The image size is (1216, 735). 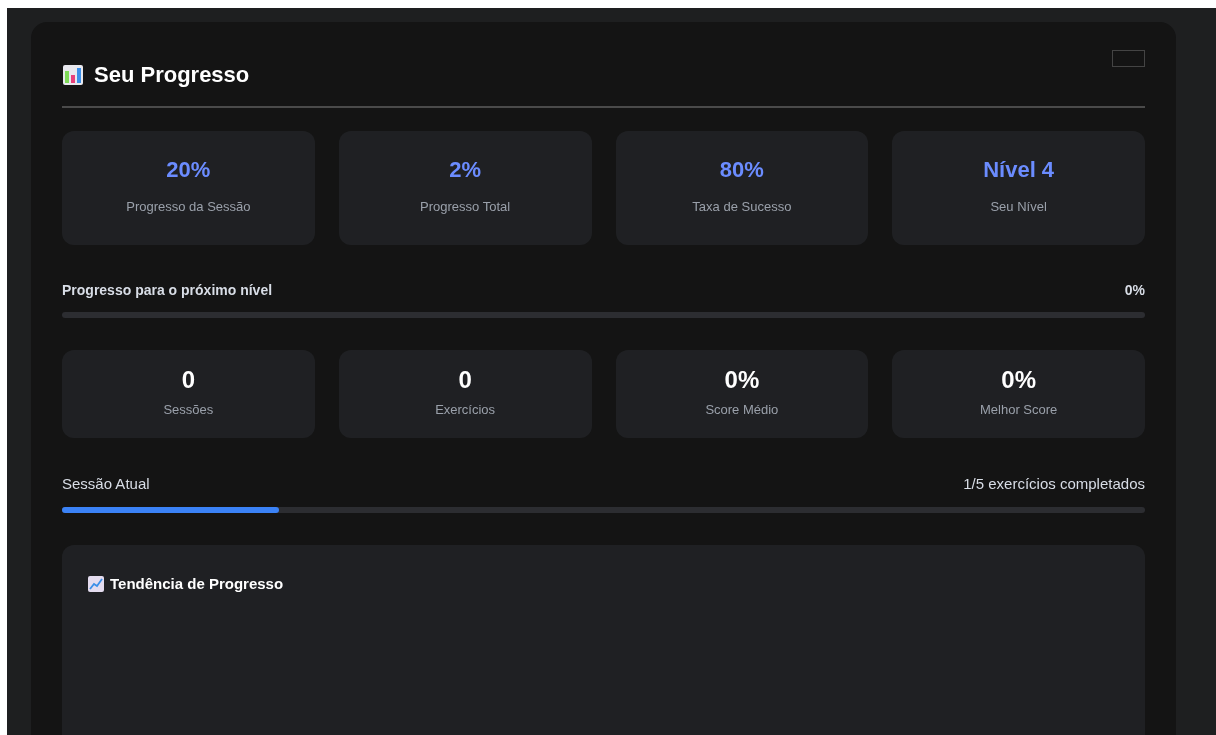 I want to click on stat-value: 80%, so click(x=741, y=170).